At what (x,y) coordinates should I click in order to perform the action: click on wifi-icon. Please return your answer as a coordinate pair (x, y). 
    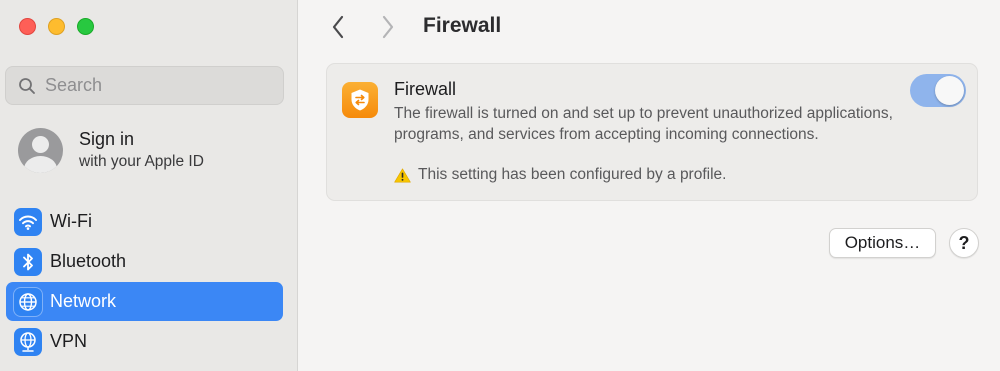
    Looking at the image, I should click on (28, 221).